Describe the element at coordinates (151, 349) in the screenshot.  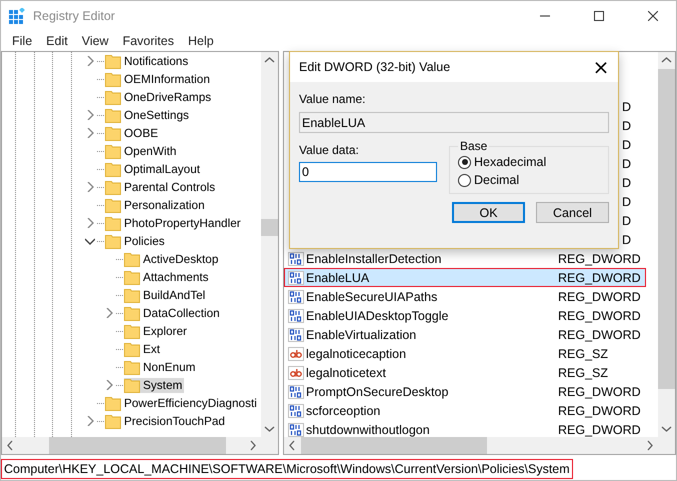
I see `tree-item-label: Ext` at that location.